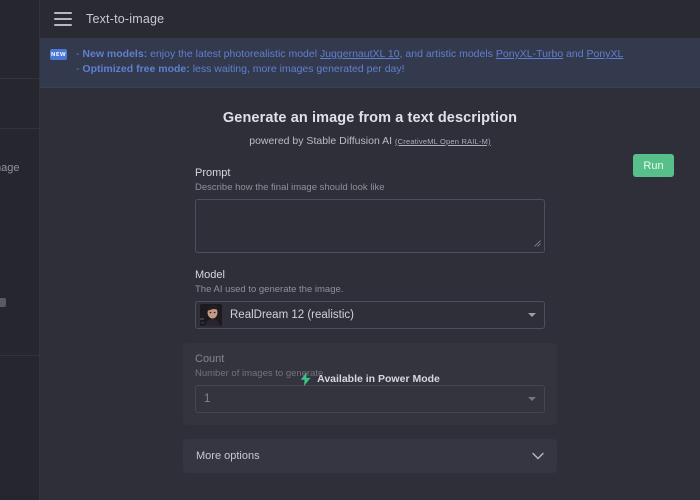 The height and width of the screenshot is (500, 700). What do you see at coordinates (378, 379) in the screenshot?
I see `power-mode-label: Available in Power Mode` at bounding box center [378, 379].